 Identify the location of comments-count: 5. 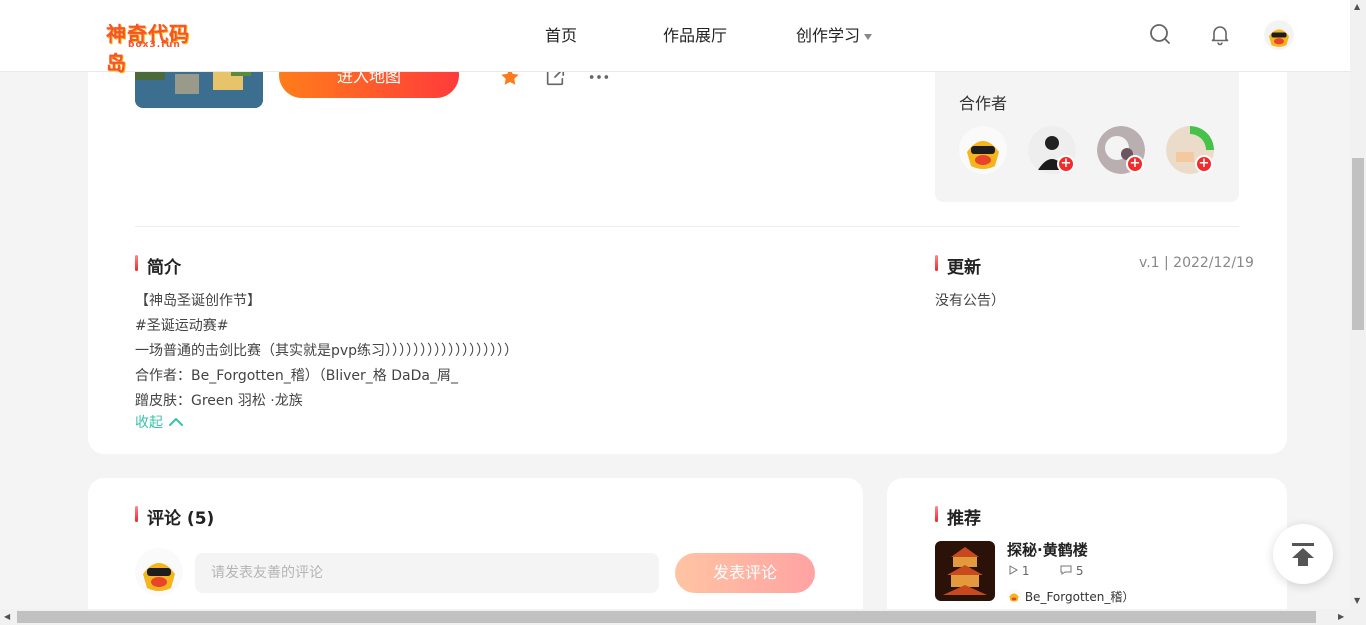
(1079, 571).